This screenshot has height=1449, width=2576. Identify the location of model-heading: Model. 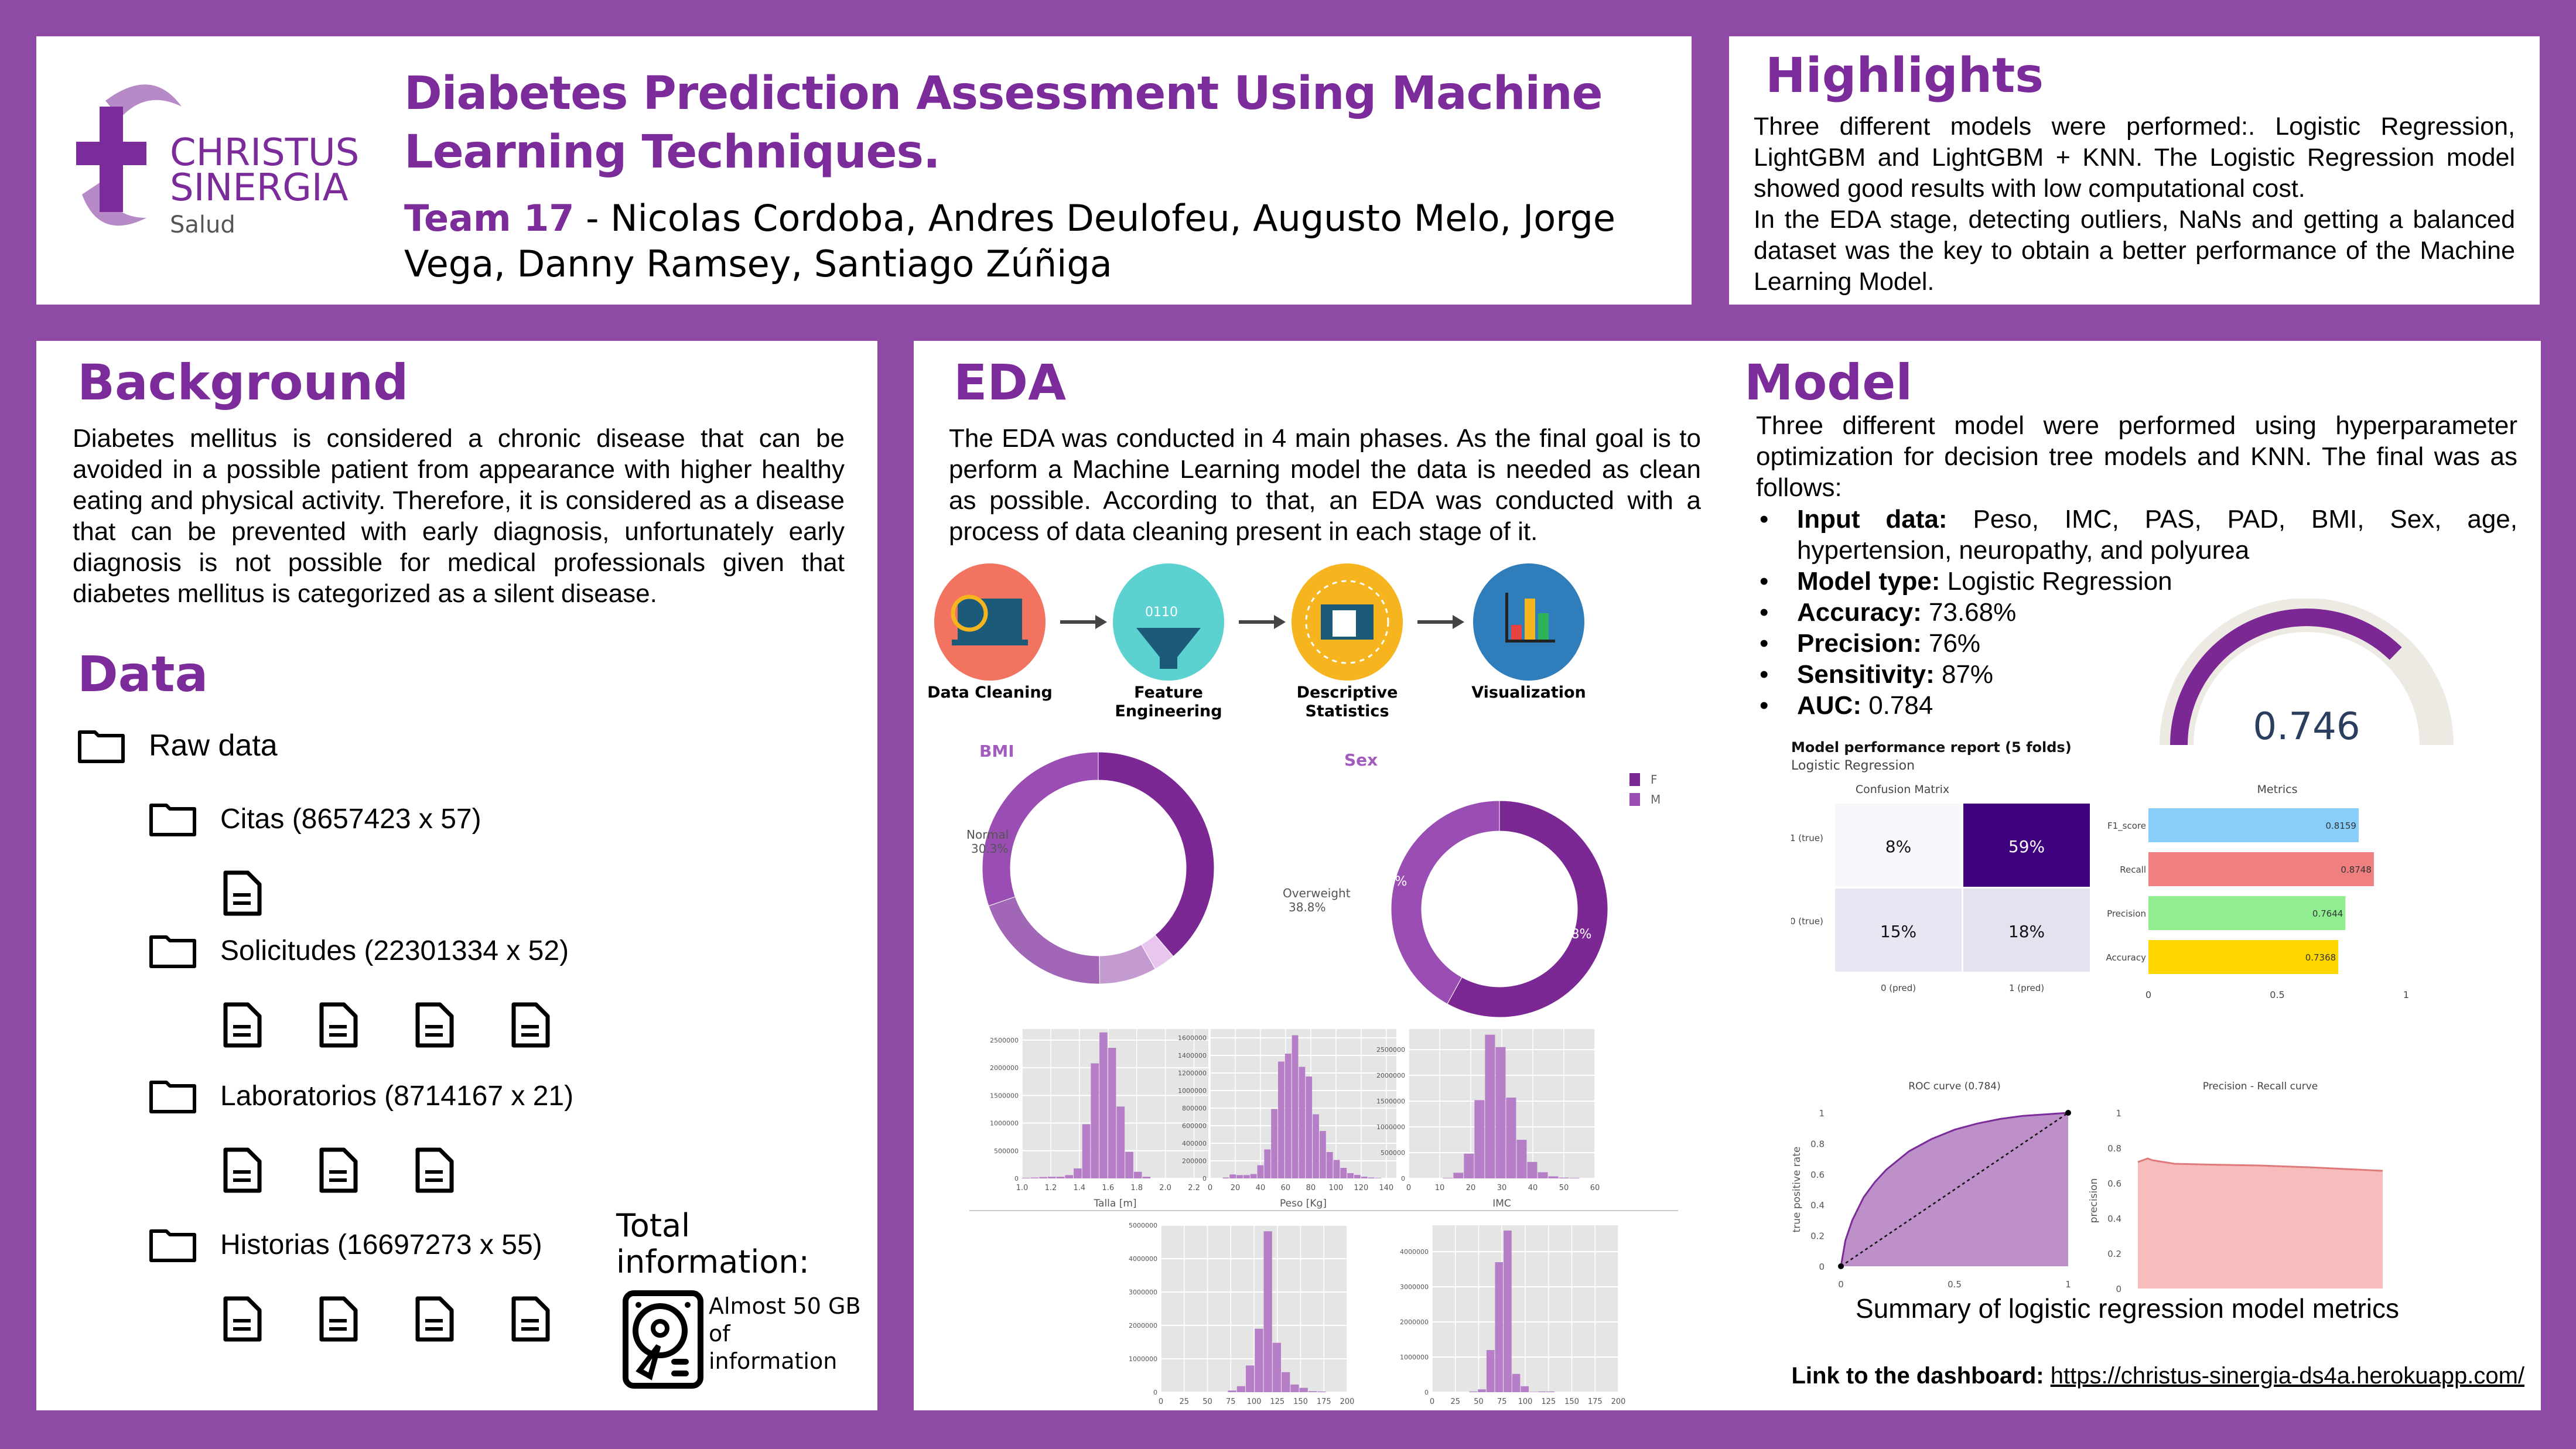
(1828, 382).